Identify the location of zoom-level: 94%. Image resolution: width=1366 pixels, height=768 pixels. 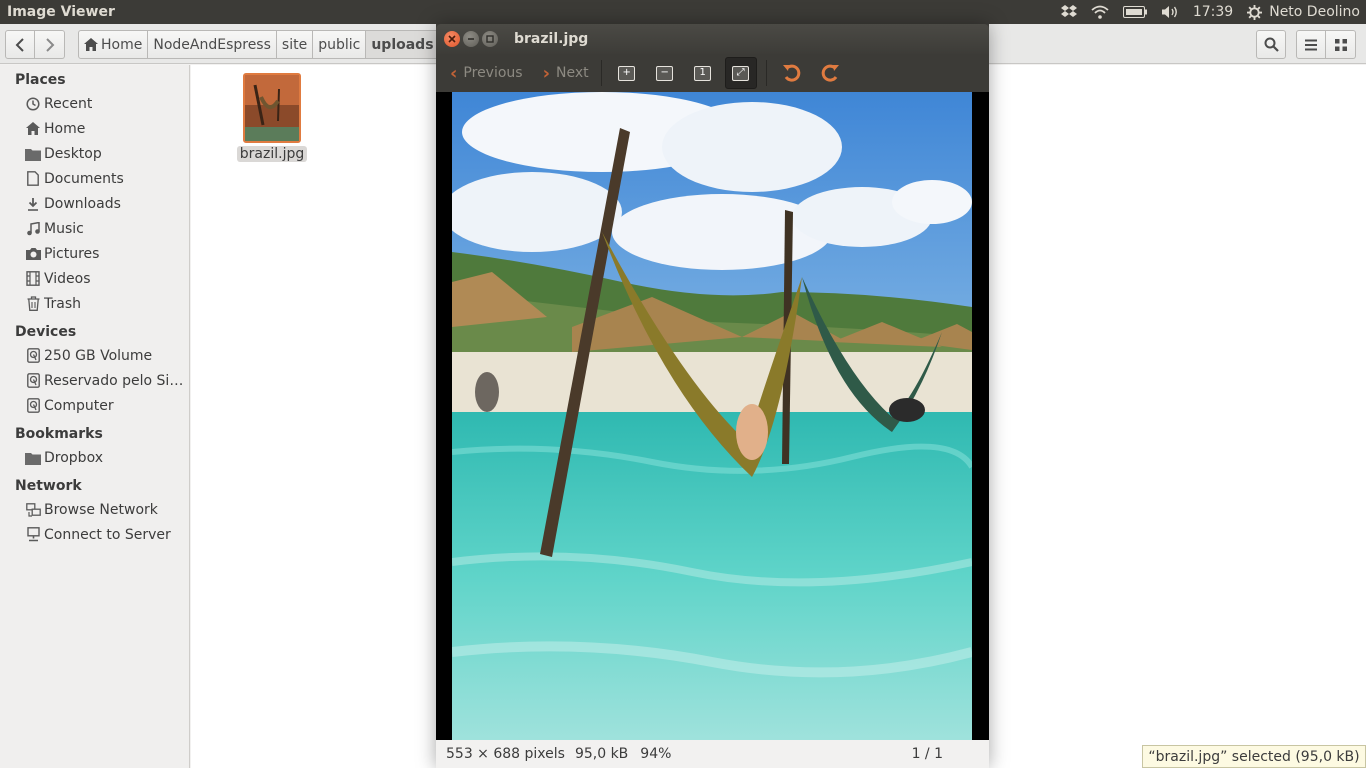
(656, 754).